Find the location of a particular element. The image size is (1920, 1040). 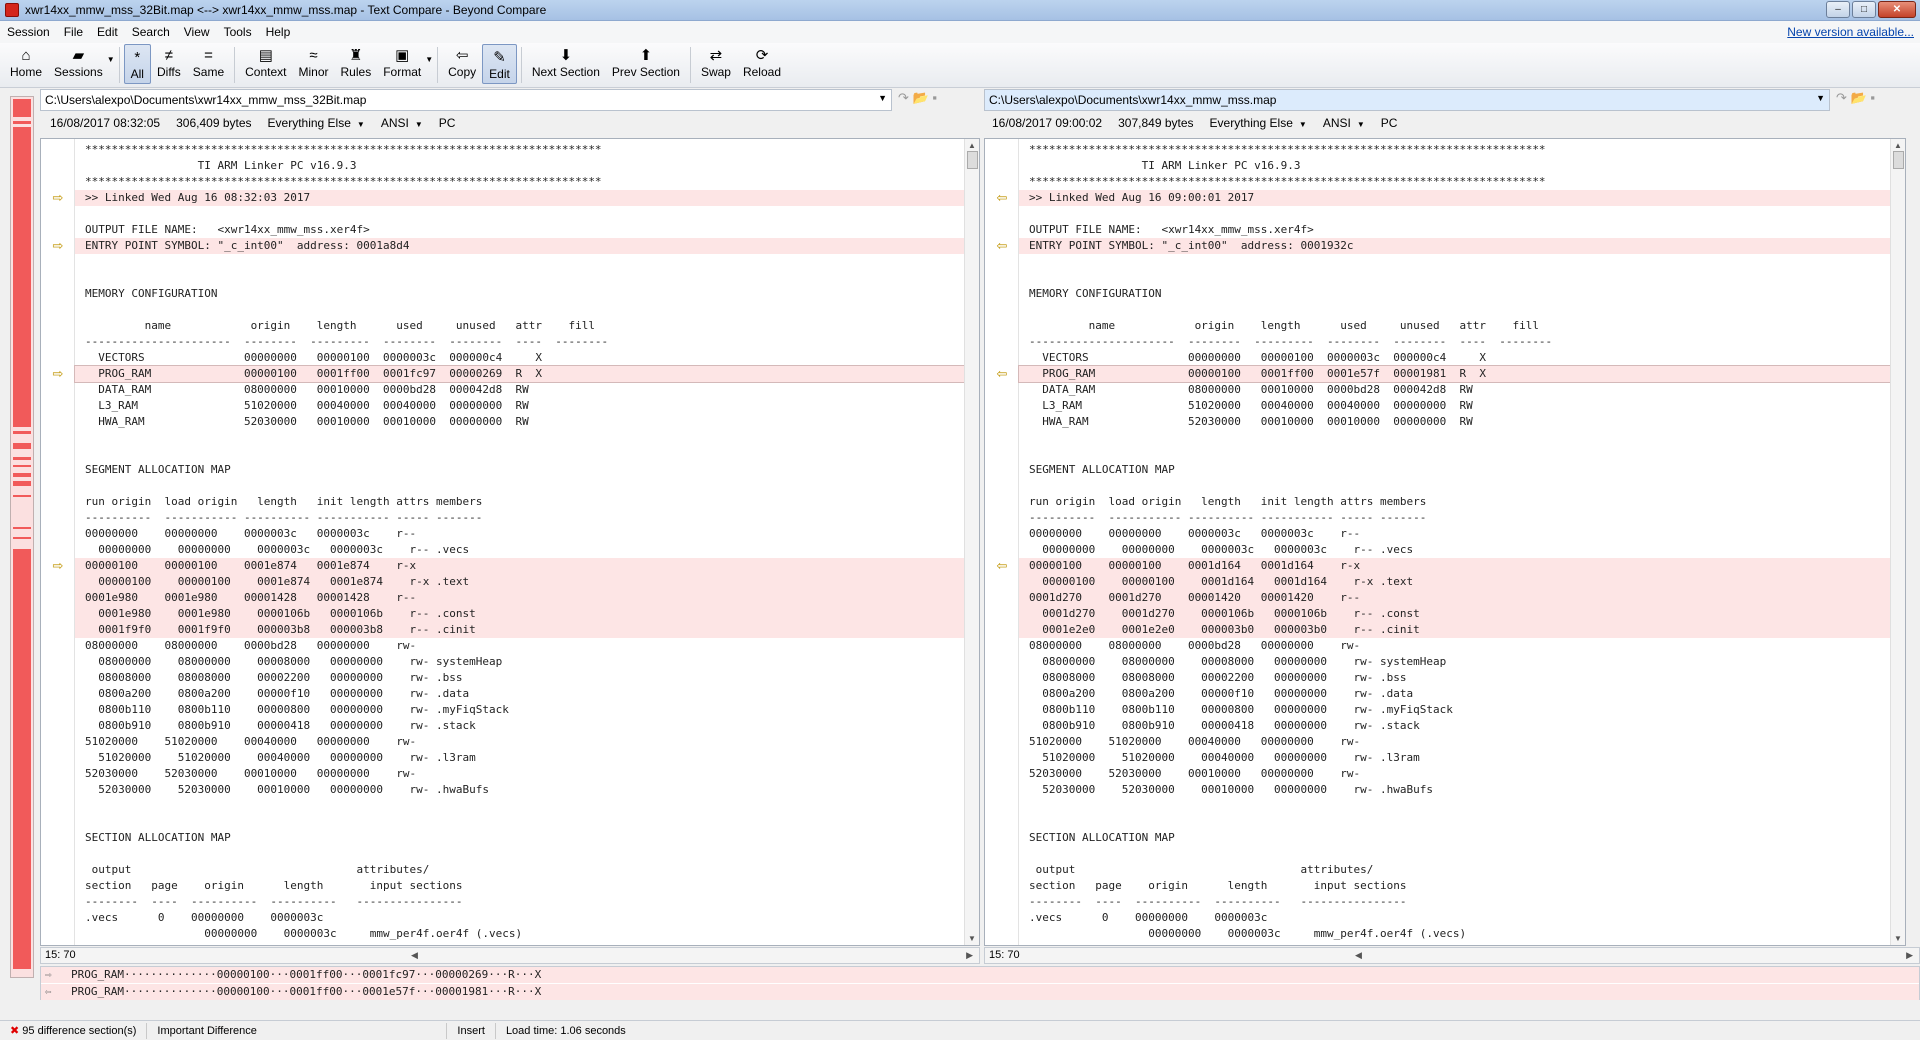

left-format-select: Everything Else ▼ is located at coordinates (316, 123).